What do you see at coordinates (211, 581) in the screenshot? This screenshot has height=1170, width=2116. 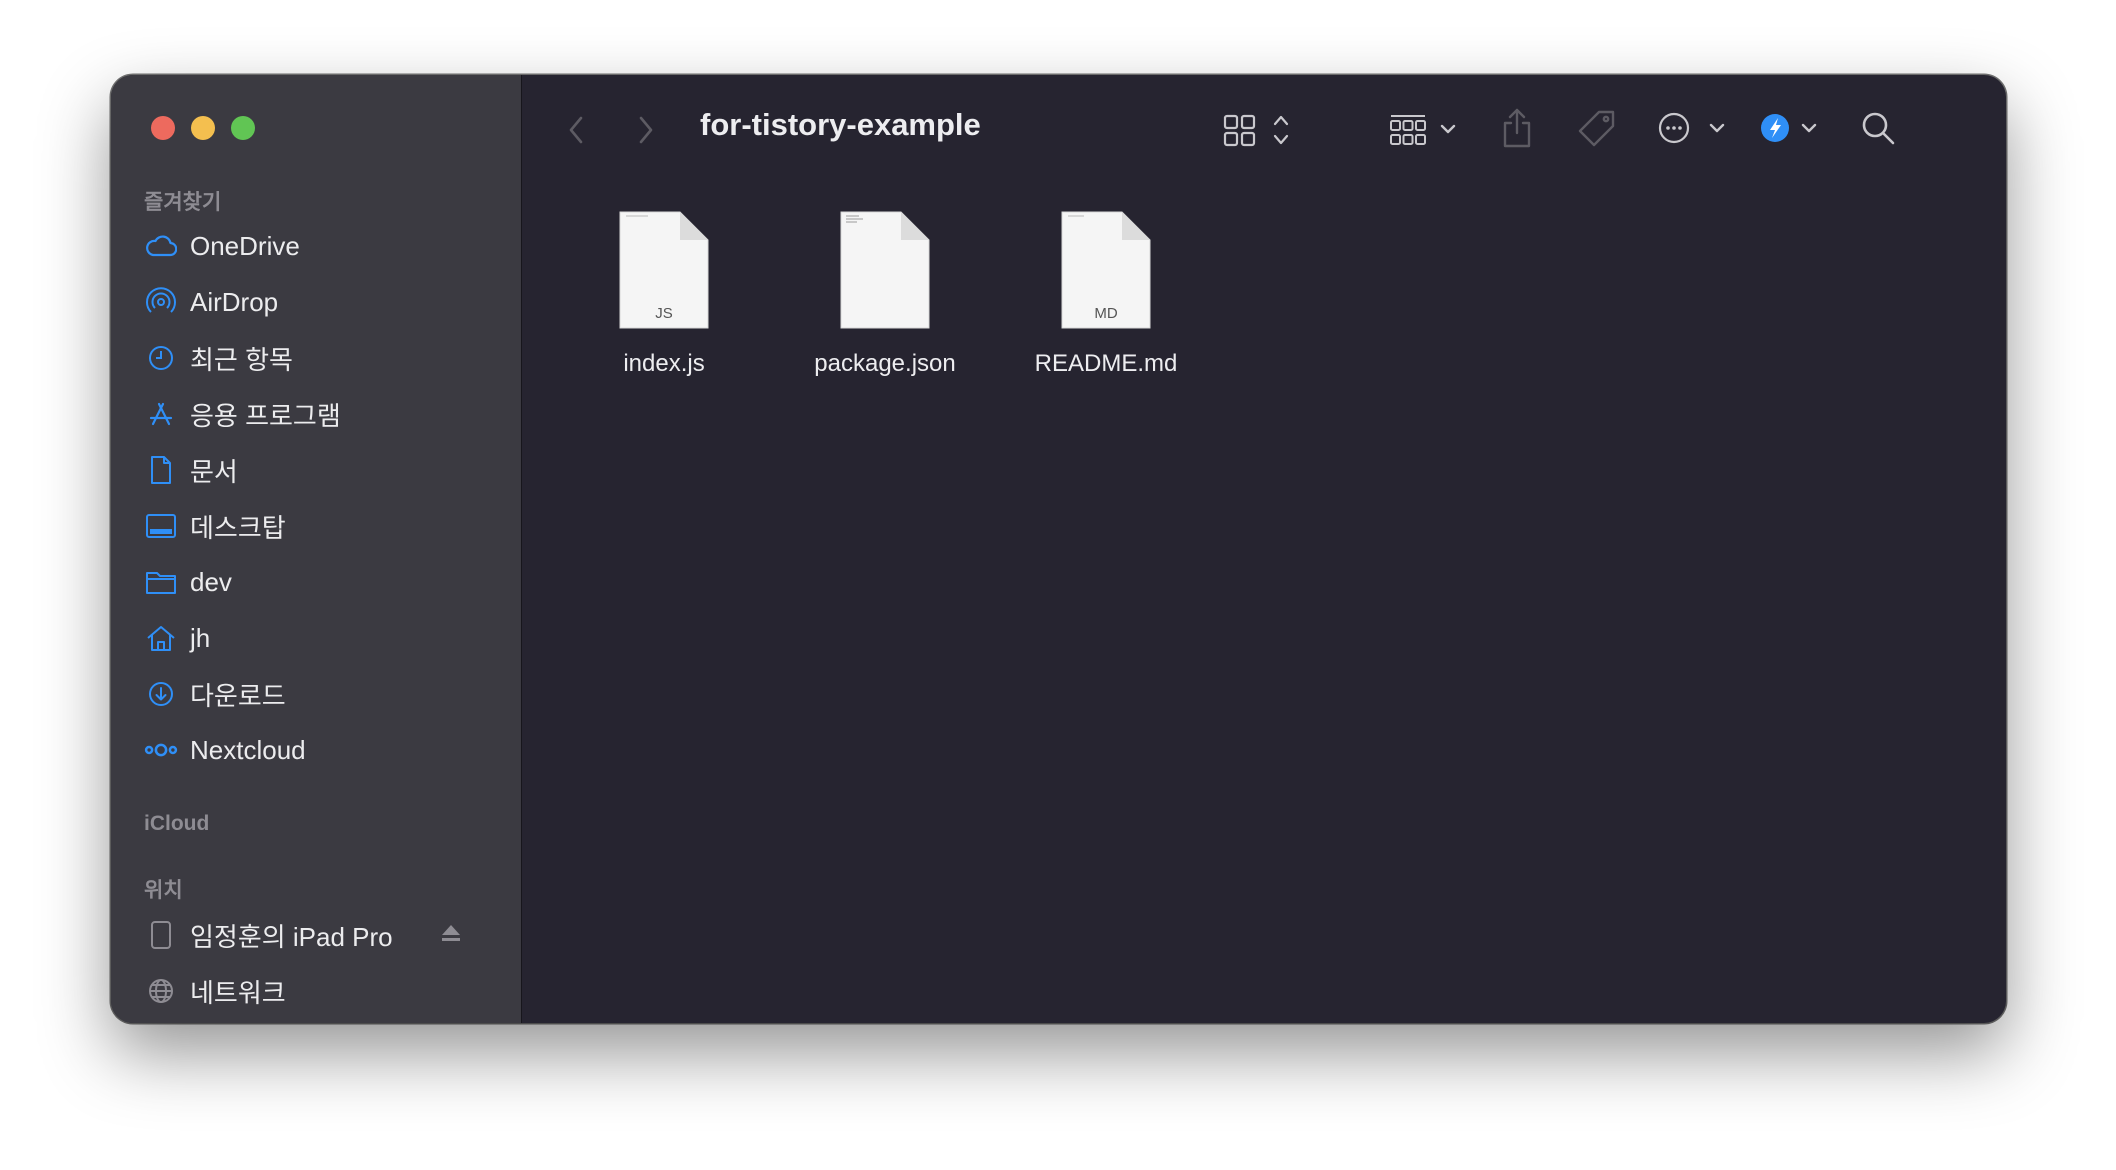 I see `sidebar-item-label: dev` at bounding box center [211, 581].